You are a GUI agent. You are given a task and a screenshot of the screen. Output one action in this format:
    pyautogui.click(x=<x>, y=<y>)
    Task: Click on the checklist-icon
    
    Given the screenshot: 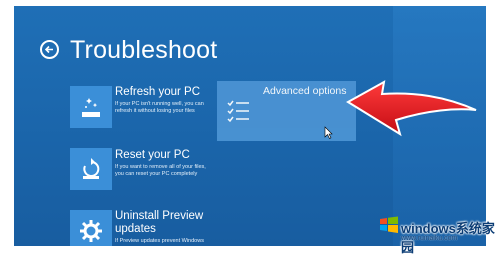 What is the action you would take?
    pyautogui.click(x=238, y=111)
    